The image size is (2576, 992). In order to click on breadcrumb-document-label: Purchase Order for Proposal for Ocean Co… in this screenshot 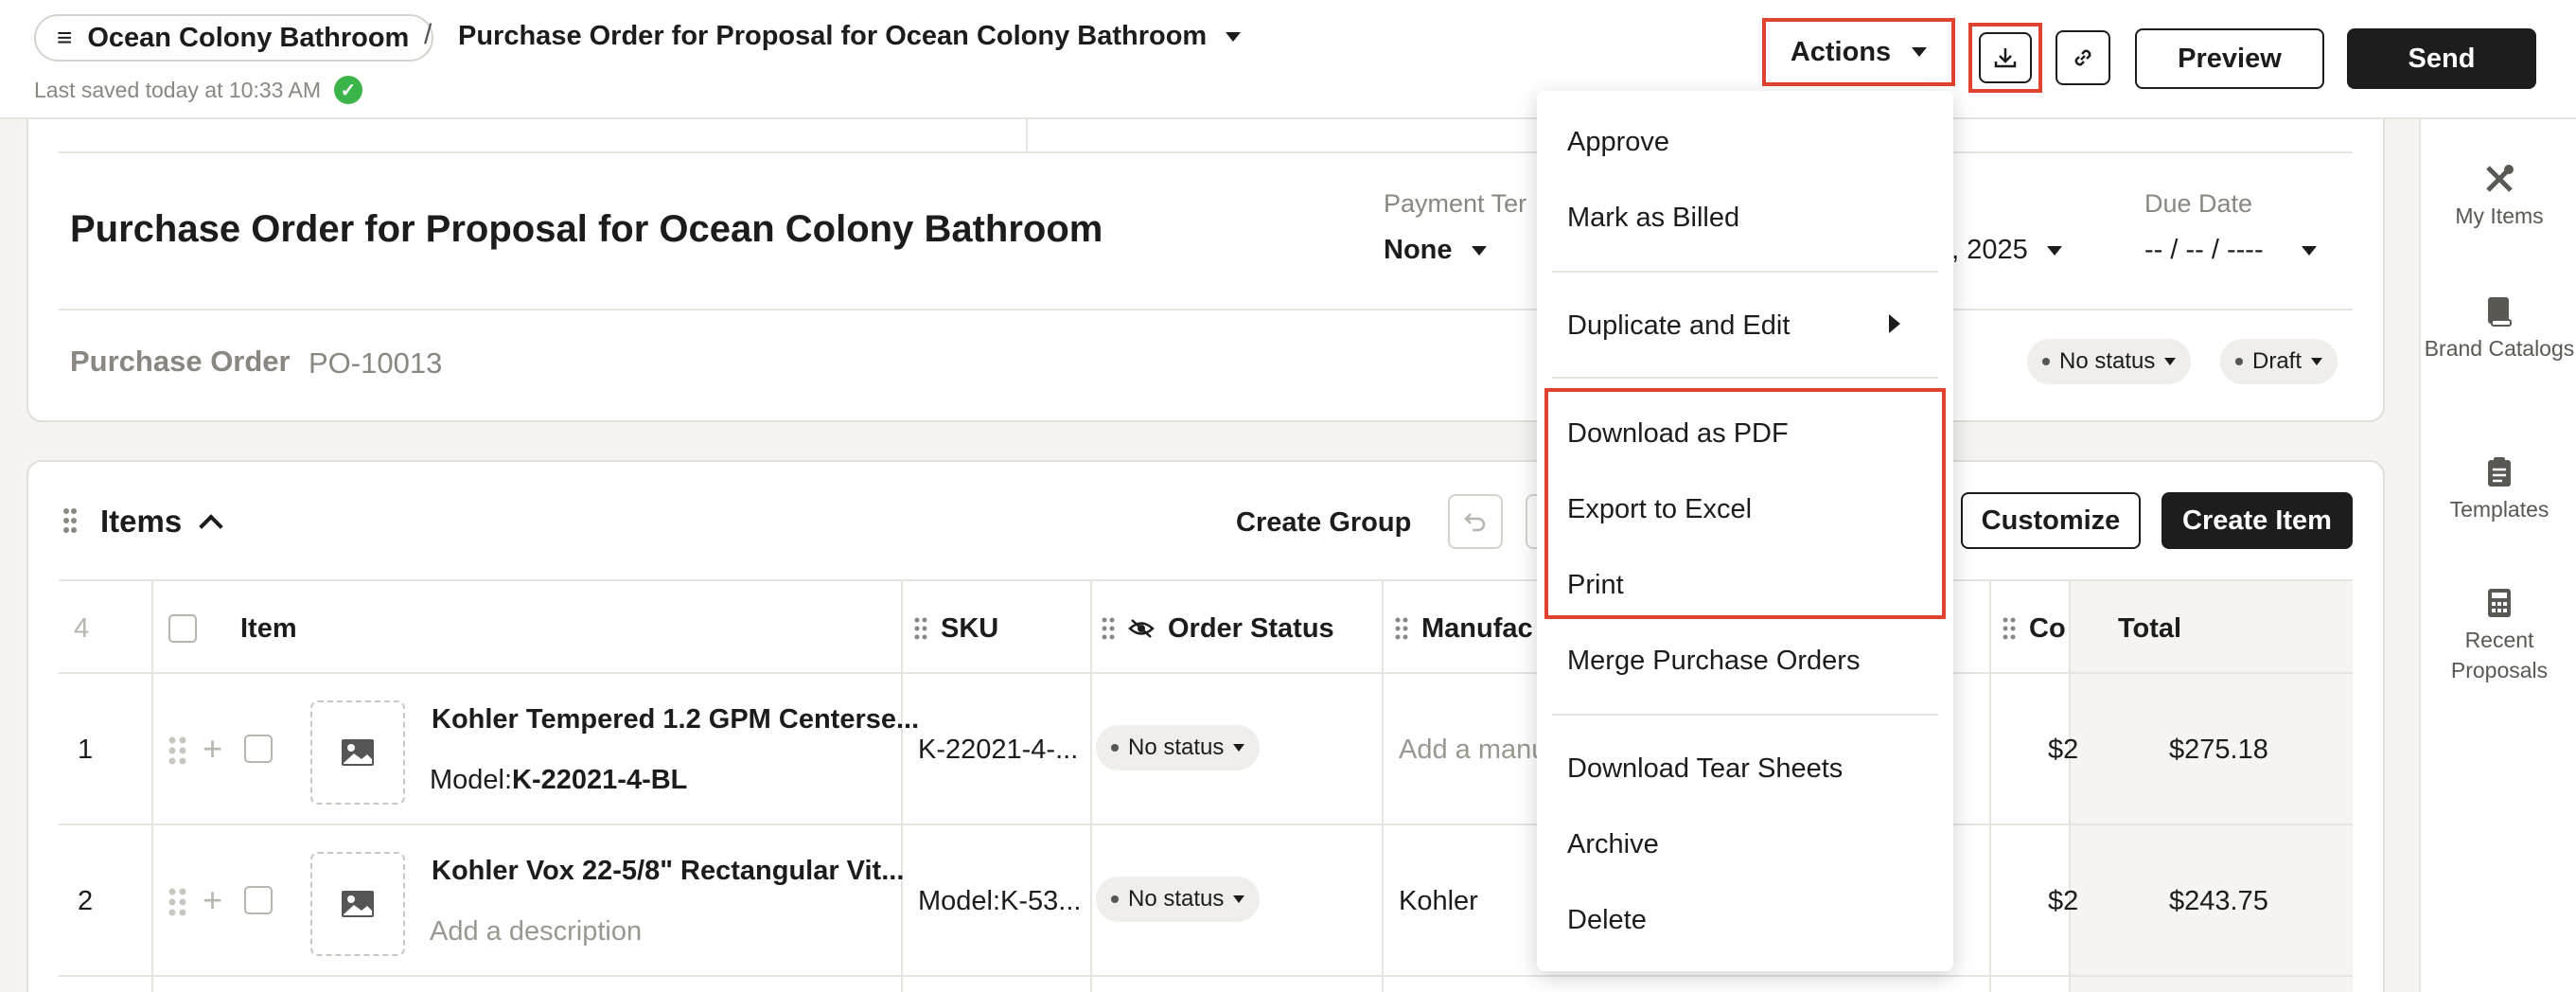, I will do `click(833, 36)`.